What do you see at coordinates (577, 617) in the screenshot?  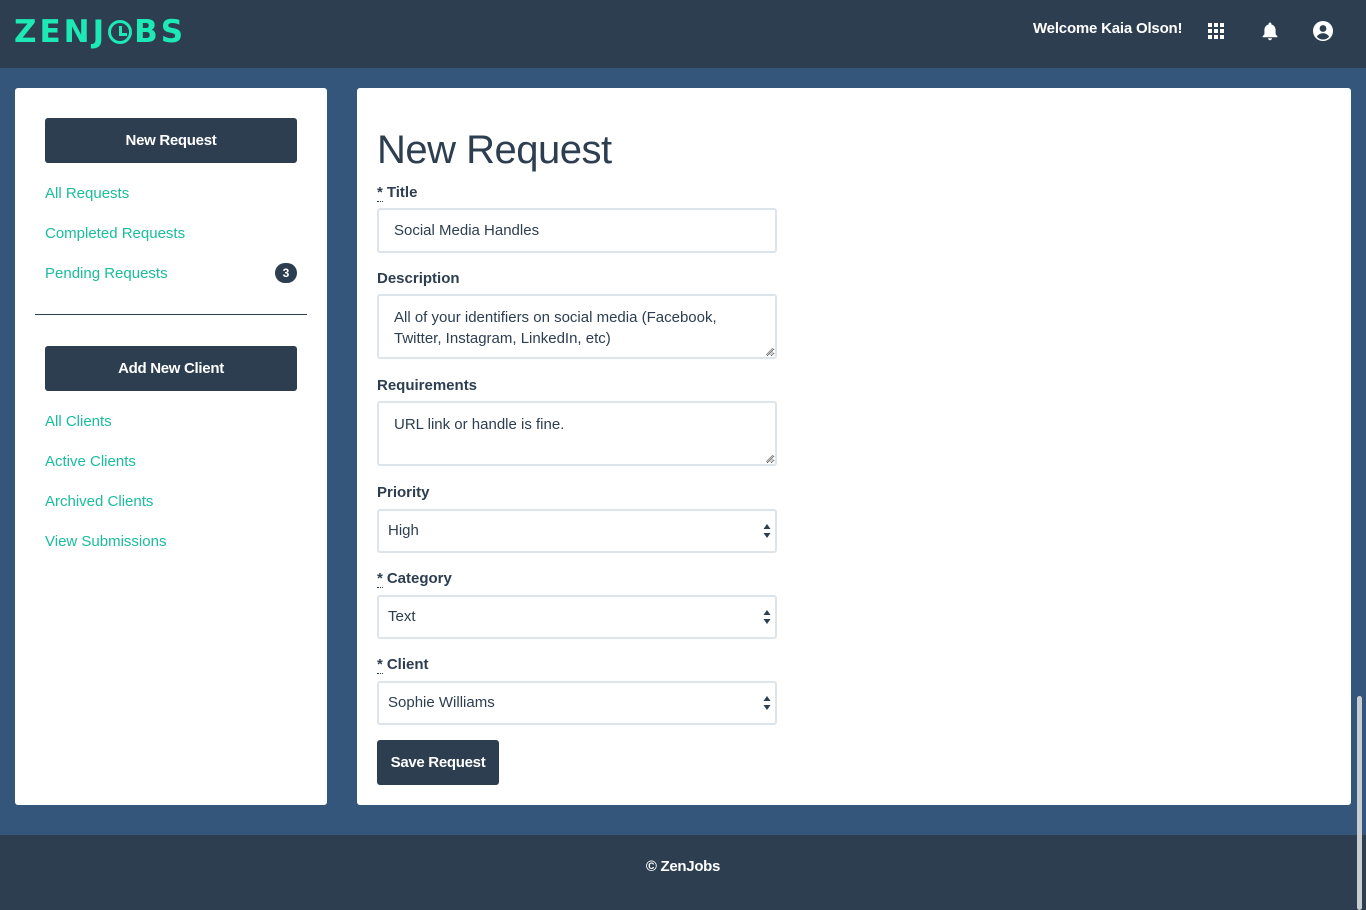 I see `category-select: Text` at bounding box center [577, 617].